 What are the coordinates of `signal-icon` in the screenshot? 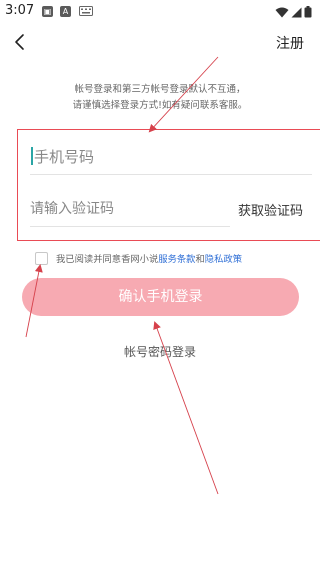 It's located at (296, 12).